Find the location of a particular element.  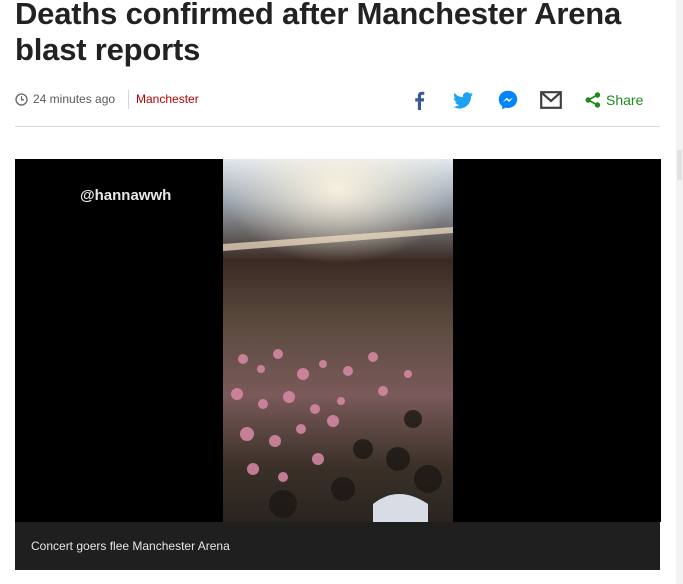

video-watermark: @hannawwh is located at coordinates (126, 195).